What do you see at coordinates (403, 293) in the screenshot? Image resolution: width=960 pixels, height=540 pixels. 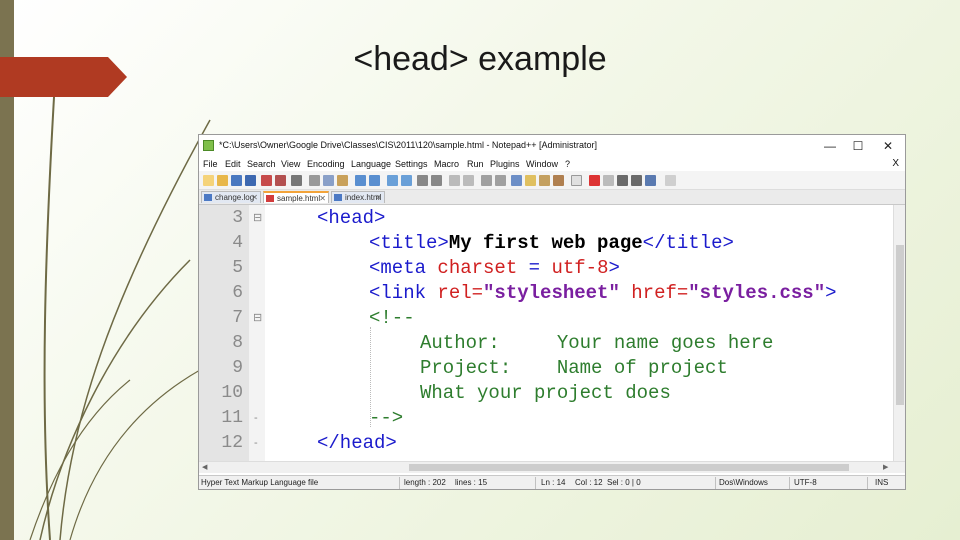 I see `code-token: <link` at bounding box center [403, 293].